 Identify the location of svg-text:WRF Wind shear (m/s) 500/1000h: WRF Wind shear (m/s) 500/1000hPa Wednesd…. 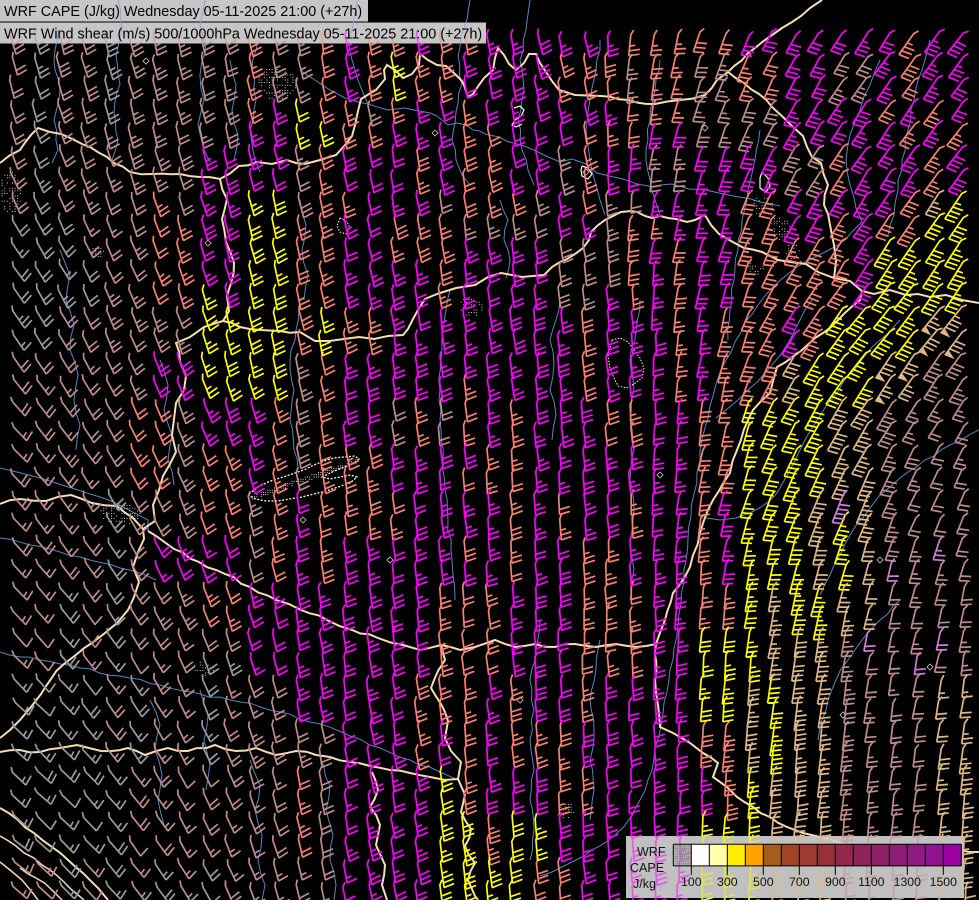
(243, 35).